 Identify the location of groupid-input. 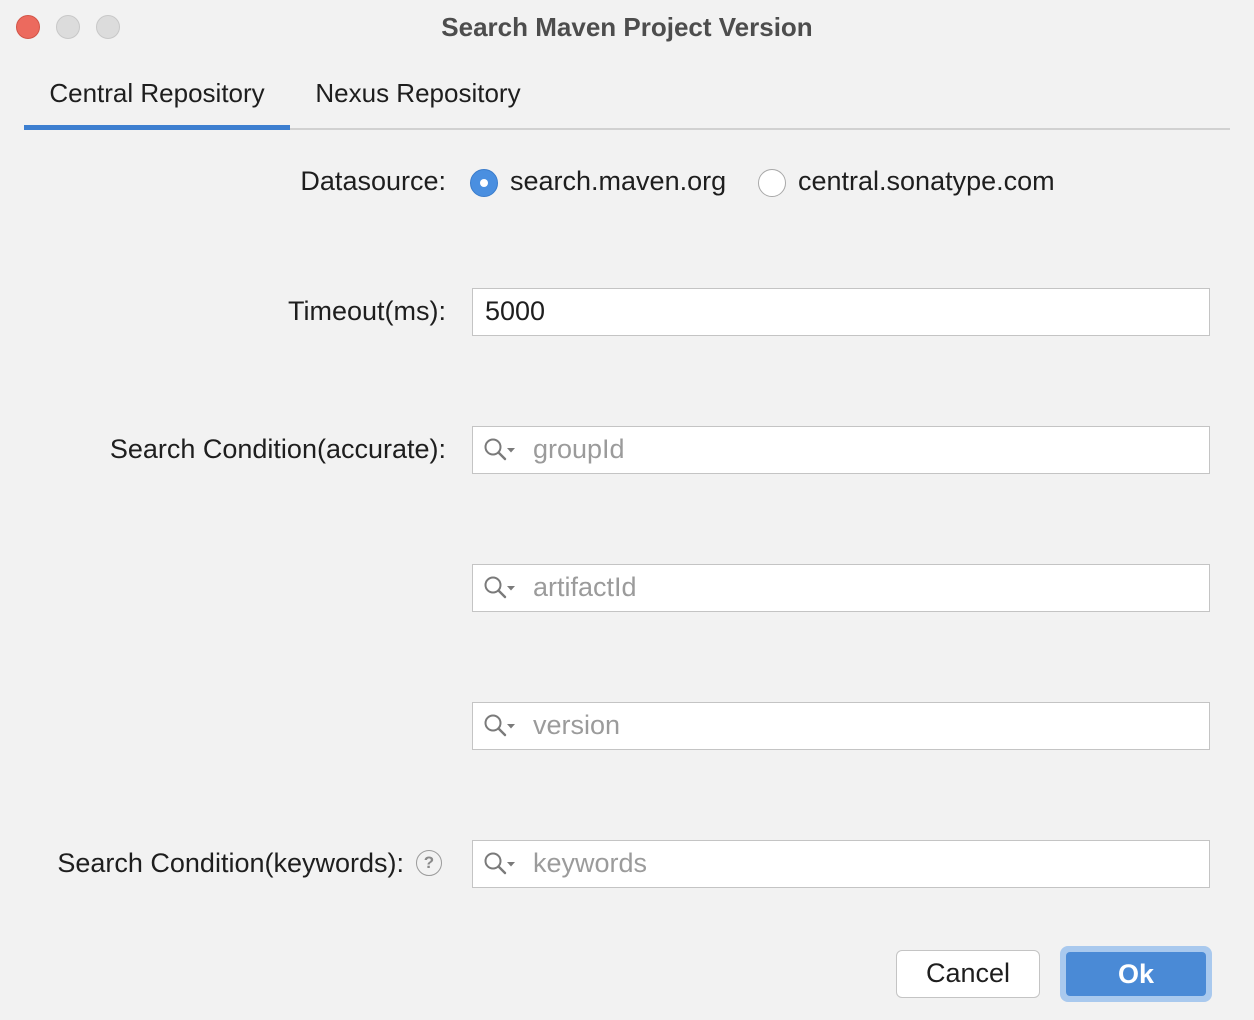
(863, 449).